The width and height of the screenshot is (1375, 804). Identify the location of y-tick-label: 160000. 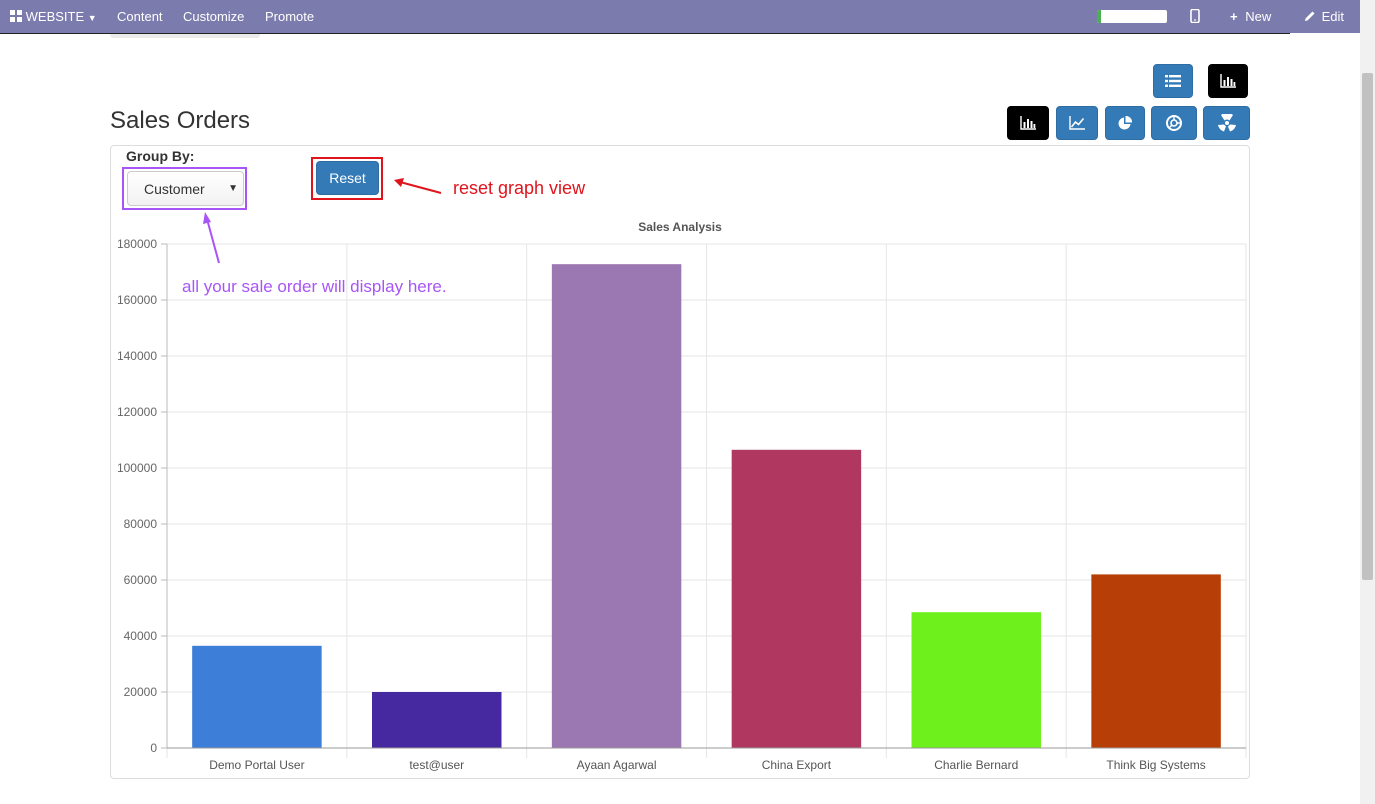
(137, 300).